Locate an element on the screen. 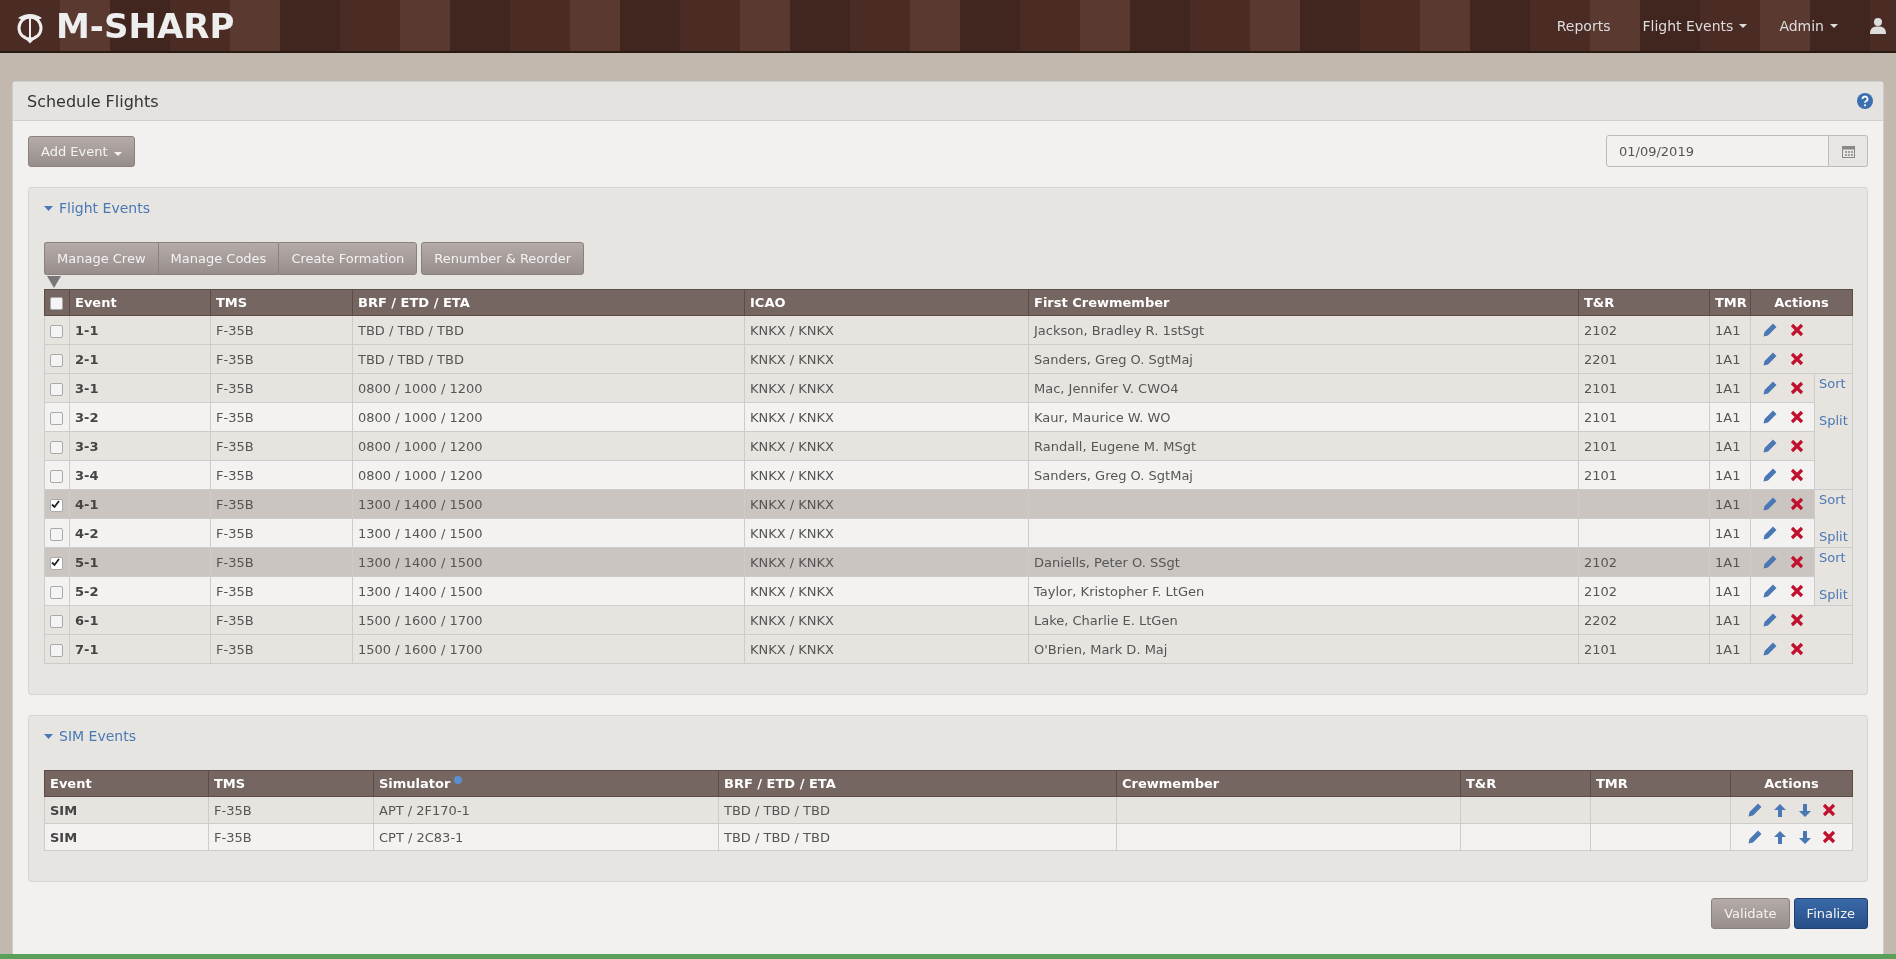 Image resolution: width=1896 pixels, height=959 pixels. calendar-icon is located at coordinates (1848, 151).